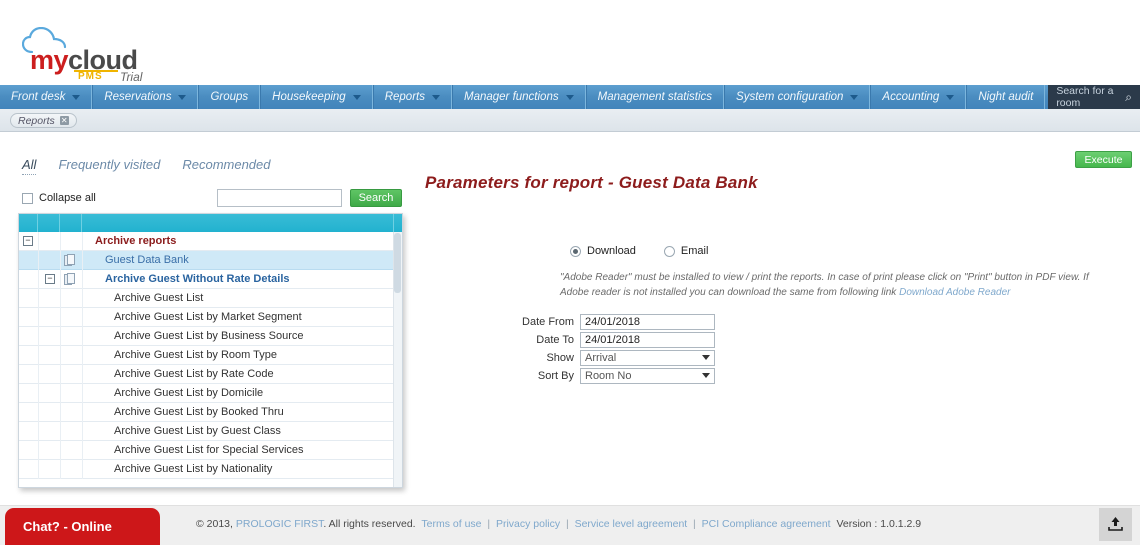  I want to click on tree-scrollbar, so click(397, 359).